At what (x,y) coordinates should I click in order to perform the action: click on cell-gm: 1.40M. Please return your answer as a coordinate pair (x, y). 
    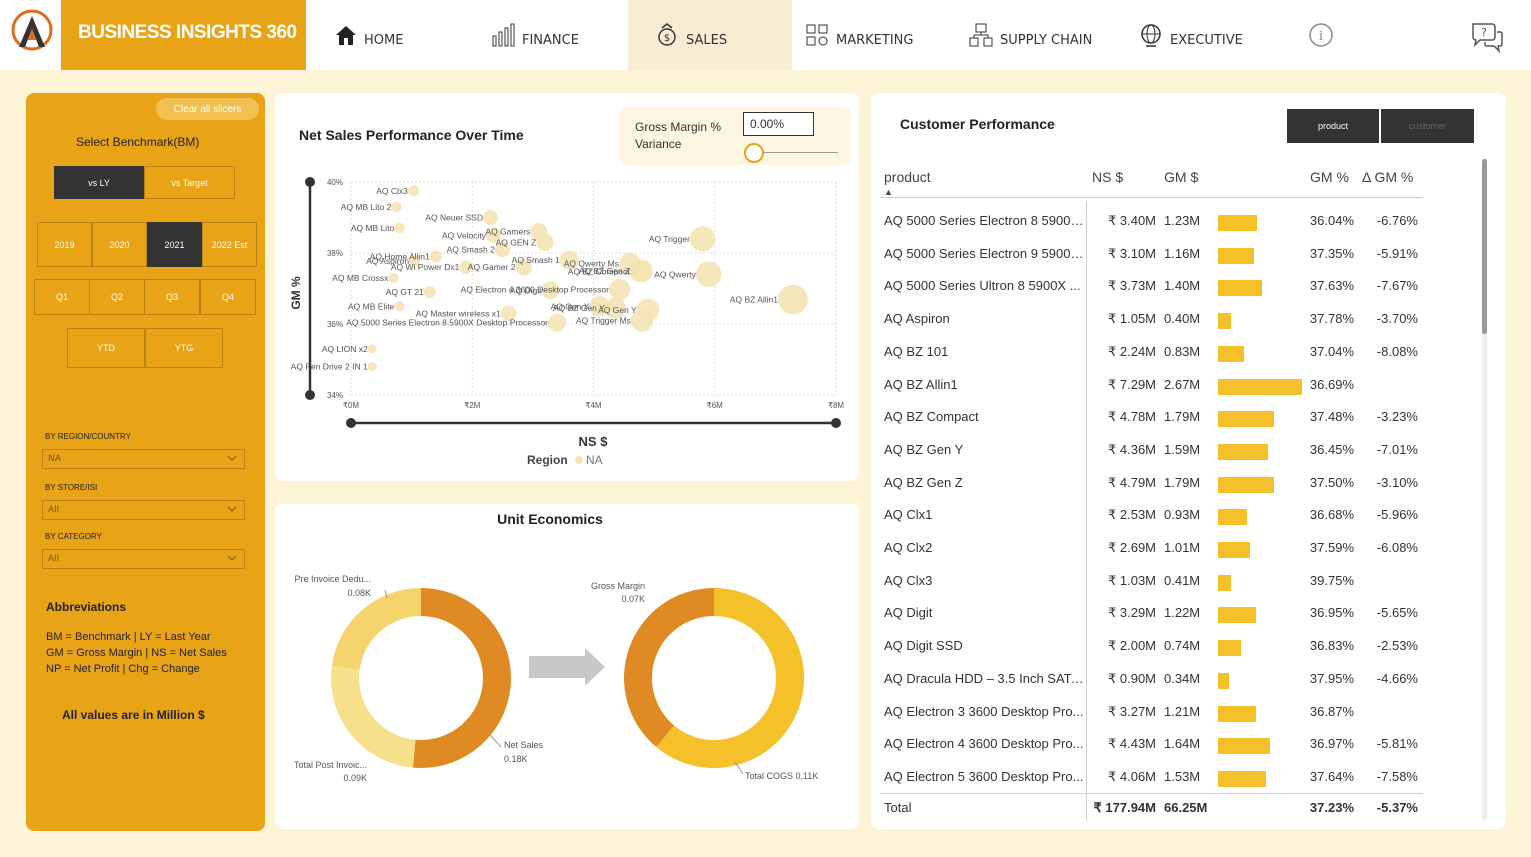
    Looking at the image, I should click on (1182, 286).